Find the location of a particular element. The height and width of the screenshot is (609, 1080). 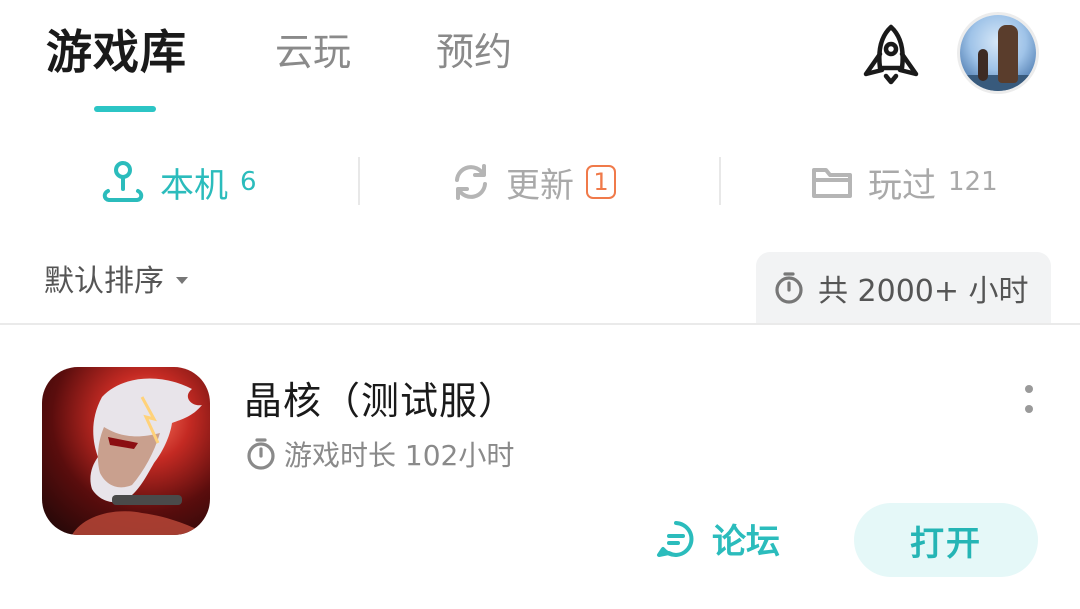

segment-played-count: 121 is located at coordinates (973, 182).